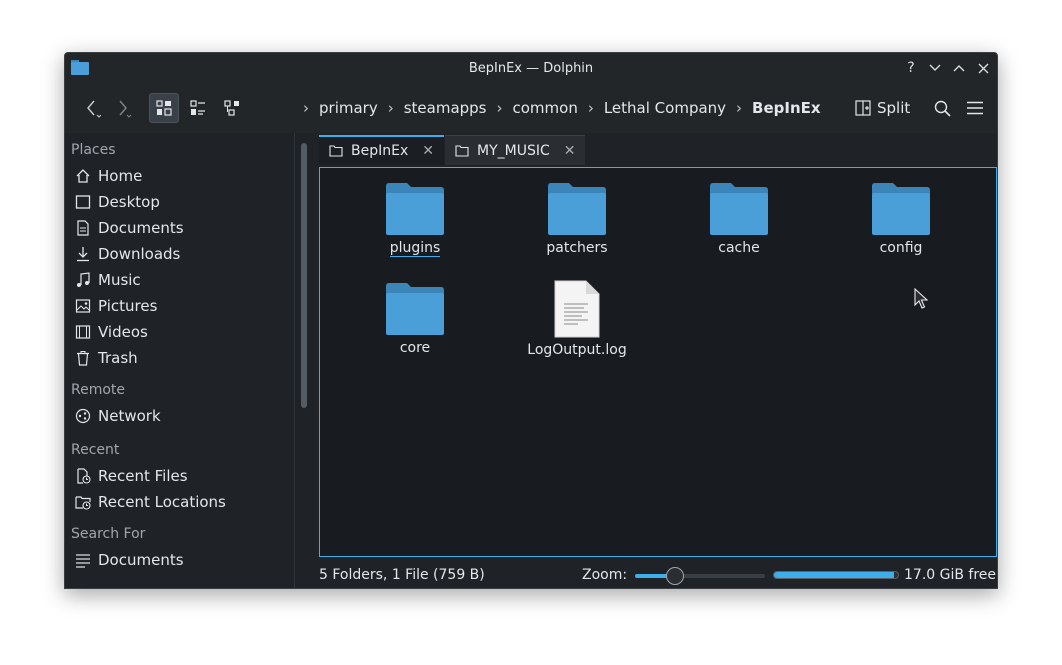 Image resolution: width=1062 pixels, height=665 pixels. What do you see at coordinates (83, 502) in the screenshot?
I see `recent-locations-icon` at bounding box center [83, 502].